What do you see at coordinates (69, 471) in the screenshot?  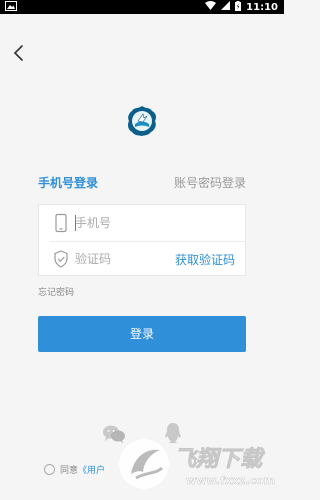 I see `agreement-prefix: 同意` at bounding box center [69, 471].